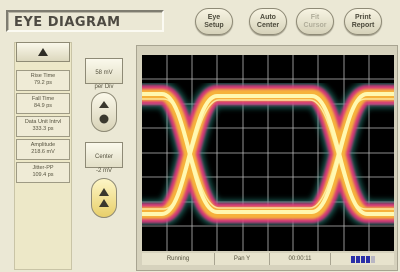  What do you see at coordinates (300, 259) in the screenshot?
I see `elapsed-time: 00:00:11` at bounding box center [300, 259].